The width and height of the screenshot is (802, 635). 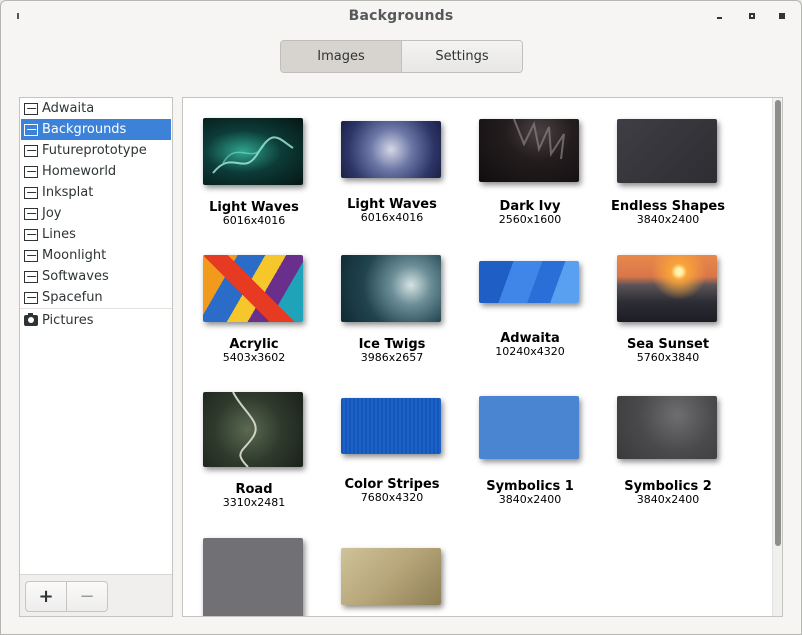 I want to click on wallpaper-name: Color Stripes, so click(x=392, y=484).